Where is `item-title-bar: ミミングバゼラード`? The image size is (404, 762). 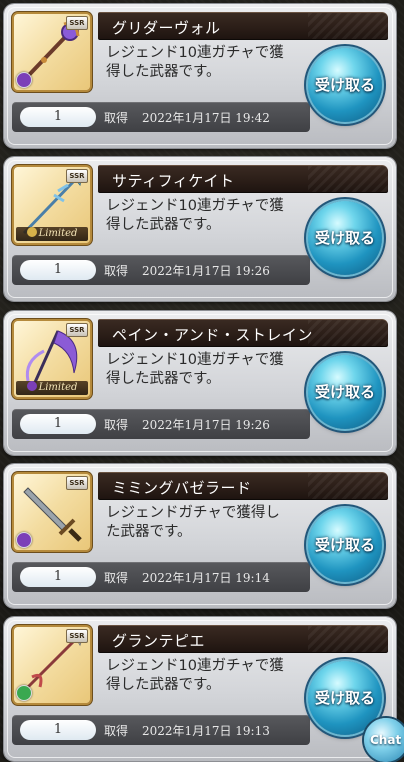
item-title-bar: ミミングバゼラード is located at coordinates (243, 486).